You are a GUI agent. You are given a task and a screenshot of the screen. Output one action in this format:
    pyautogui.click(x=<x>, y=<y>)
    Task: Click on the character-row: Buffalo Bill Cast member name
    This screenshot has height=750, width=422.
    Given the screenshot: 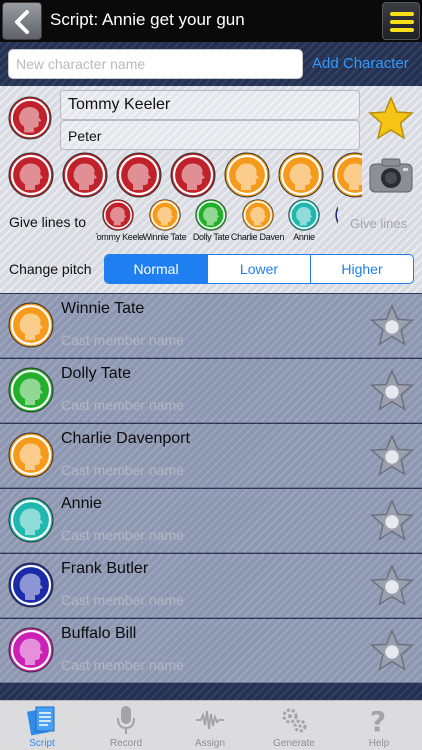 What is the action you would take?
    pyautogui.click(x=211, y=651)
    